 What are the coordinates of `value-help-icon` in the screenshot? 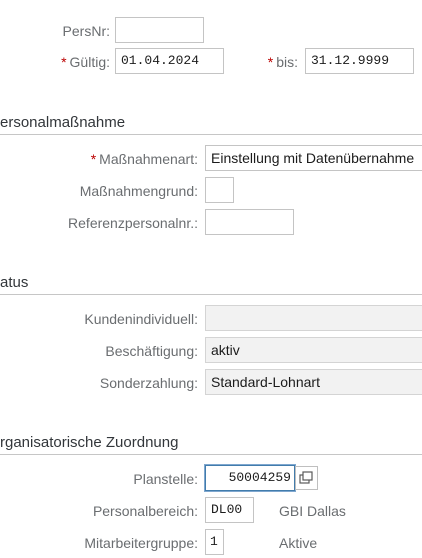 It's located at (306, 477).